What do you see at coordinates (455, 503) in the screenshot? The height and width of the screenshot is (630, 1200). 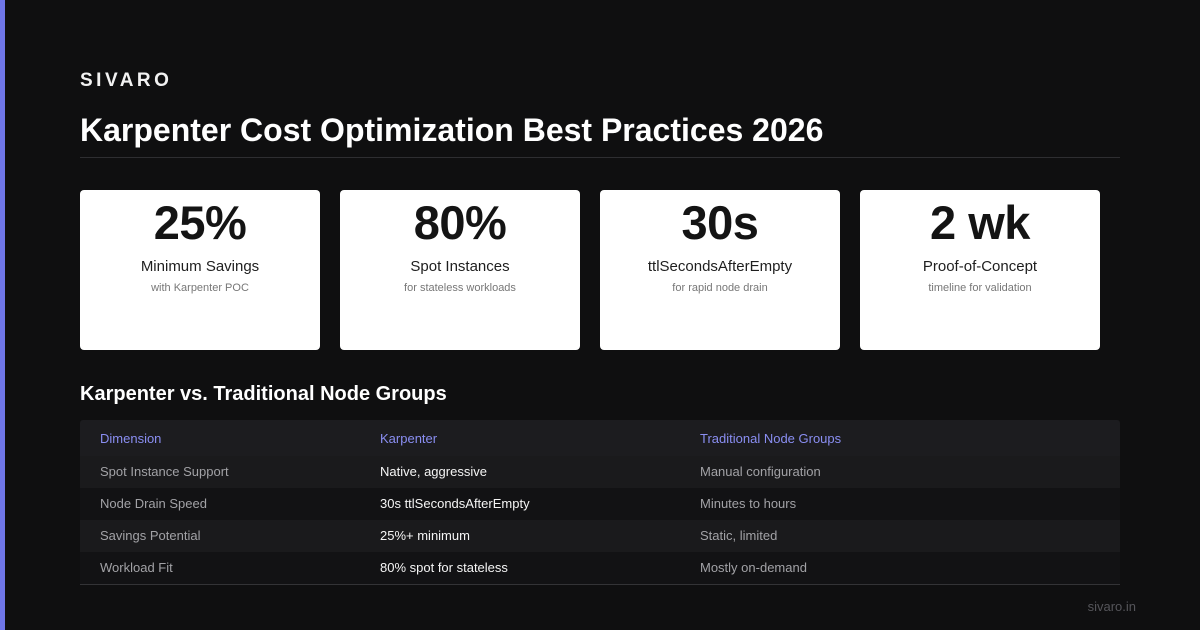 I see `cell-karpenter: 30s ttlSecondsAfterEmpty` at bounding box center [455, 503].